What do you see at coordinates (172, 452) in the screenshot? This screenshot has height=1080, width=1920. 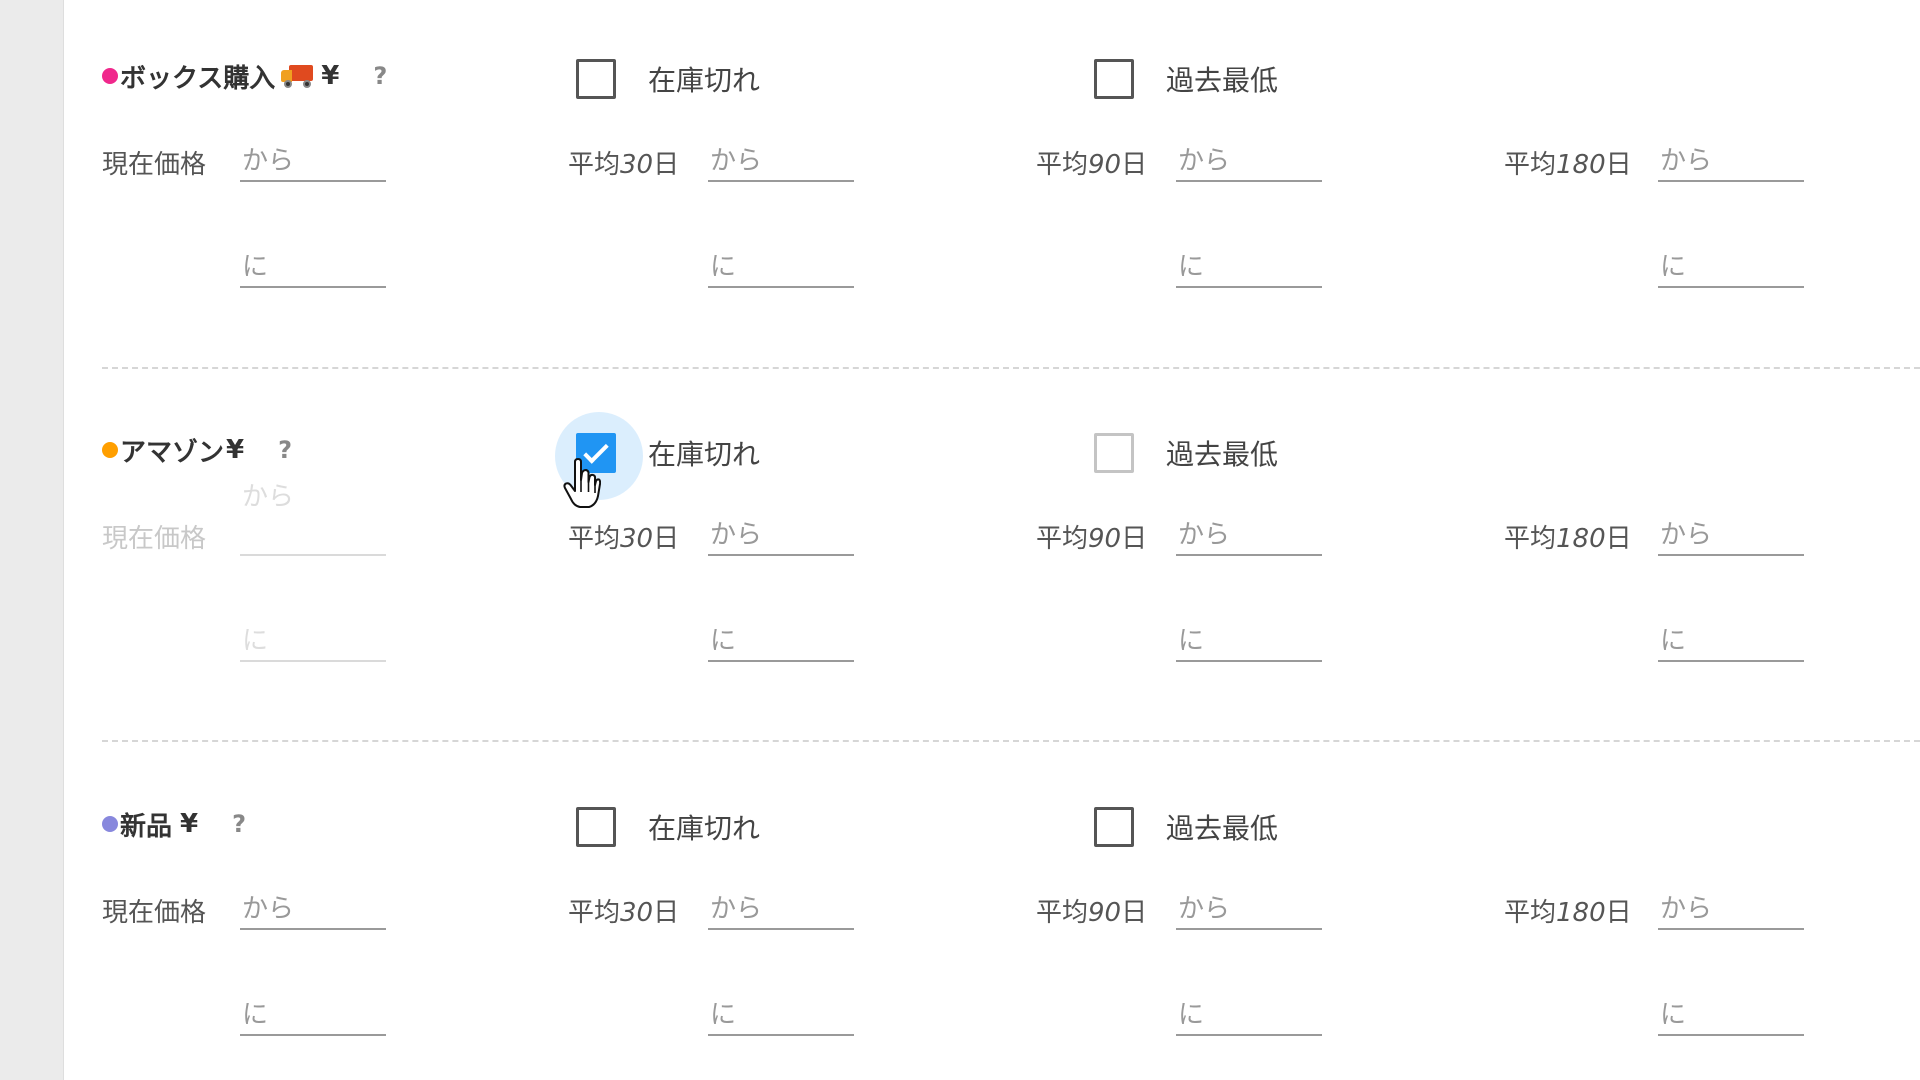 I see `section-title-text: アマゾン` at bounding box center [172, 452].